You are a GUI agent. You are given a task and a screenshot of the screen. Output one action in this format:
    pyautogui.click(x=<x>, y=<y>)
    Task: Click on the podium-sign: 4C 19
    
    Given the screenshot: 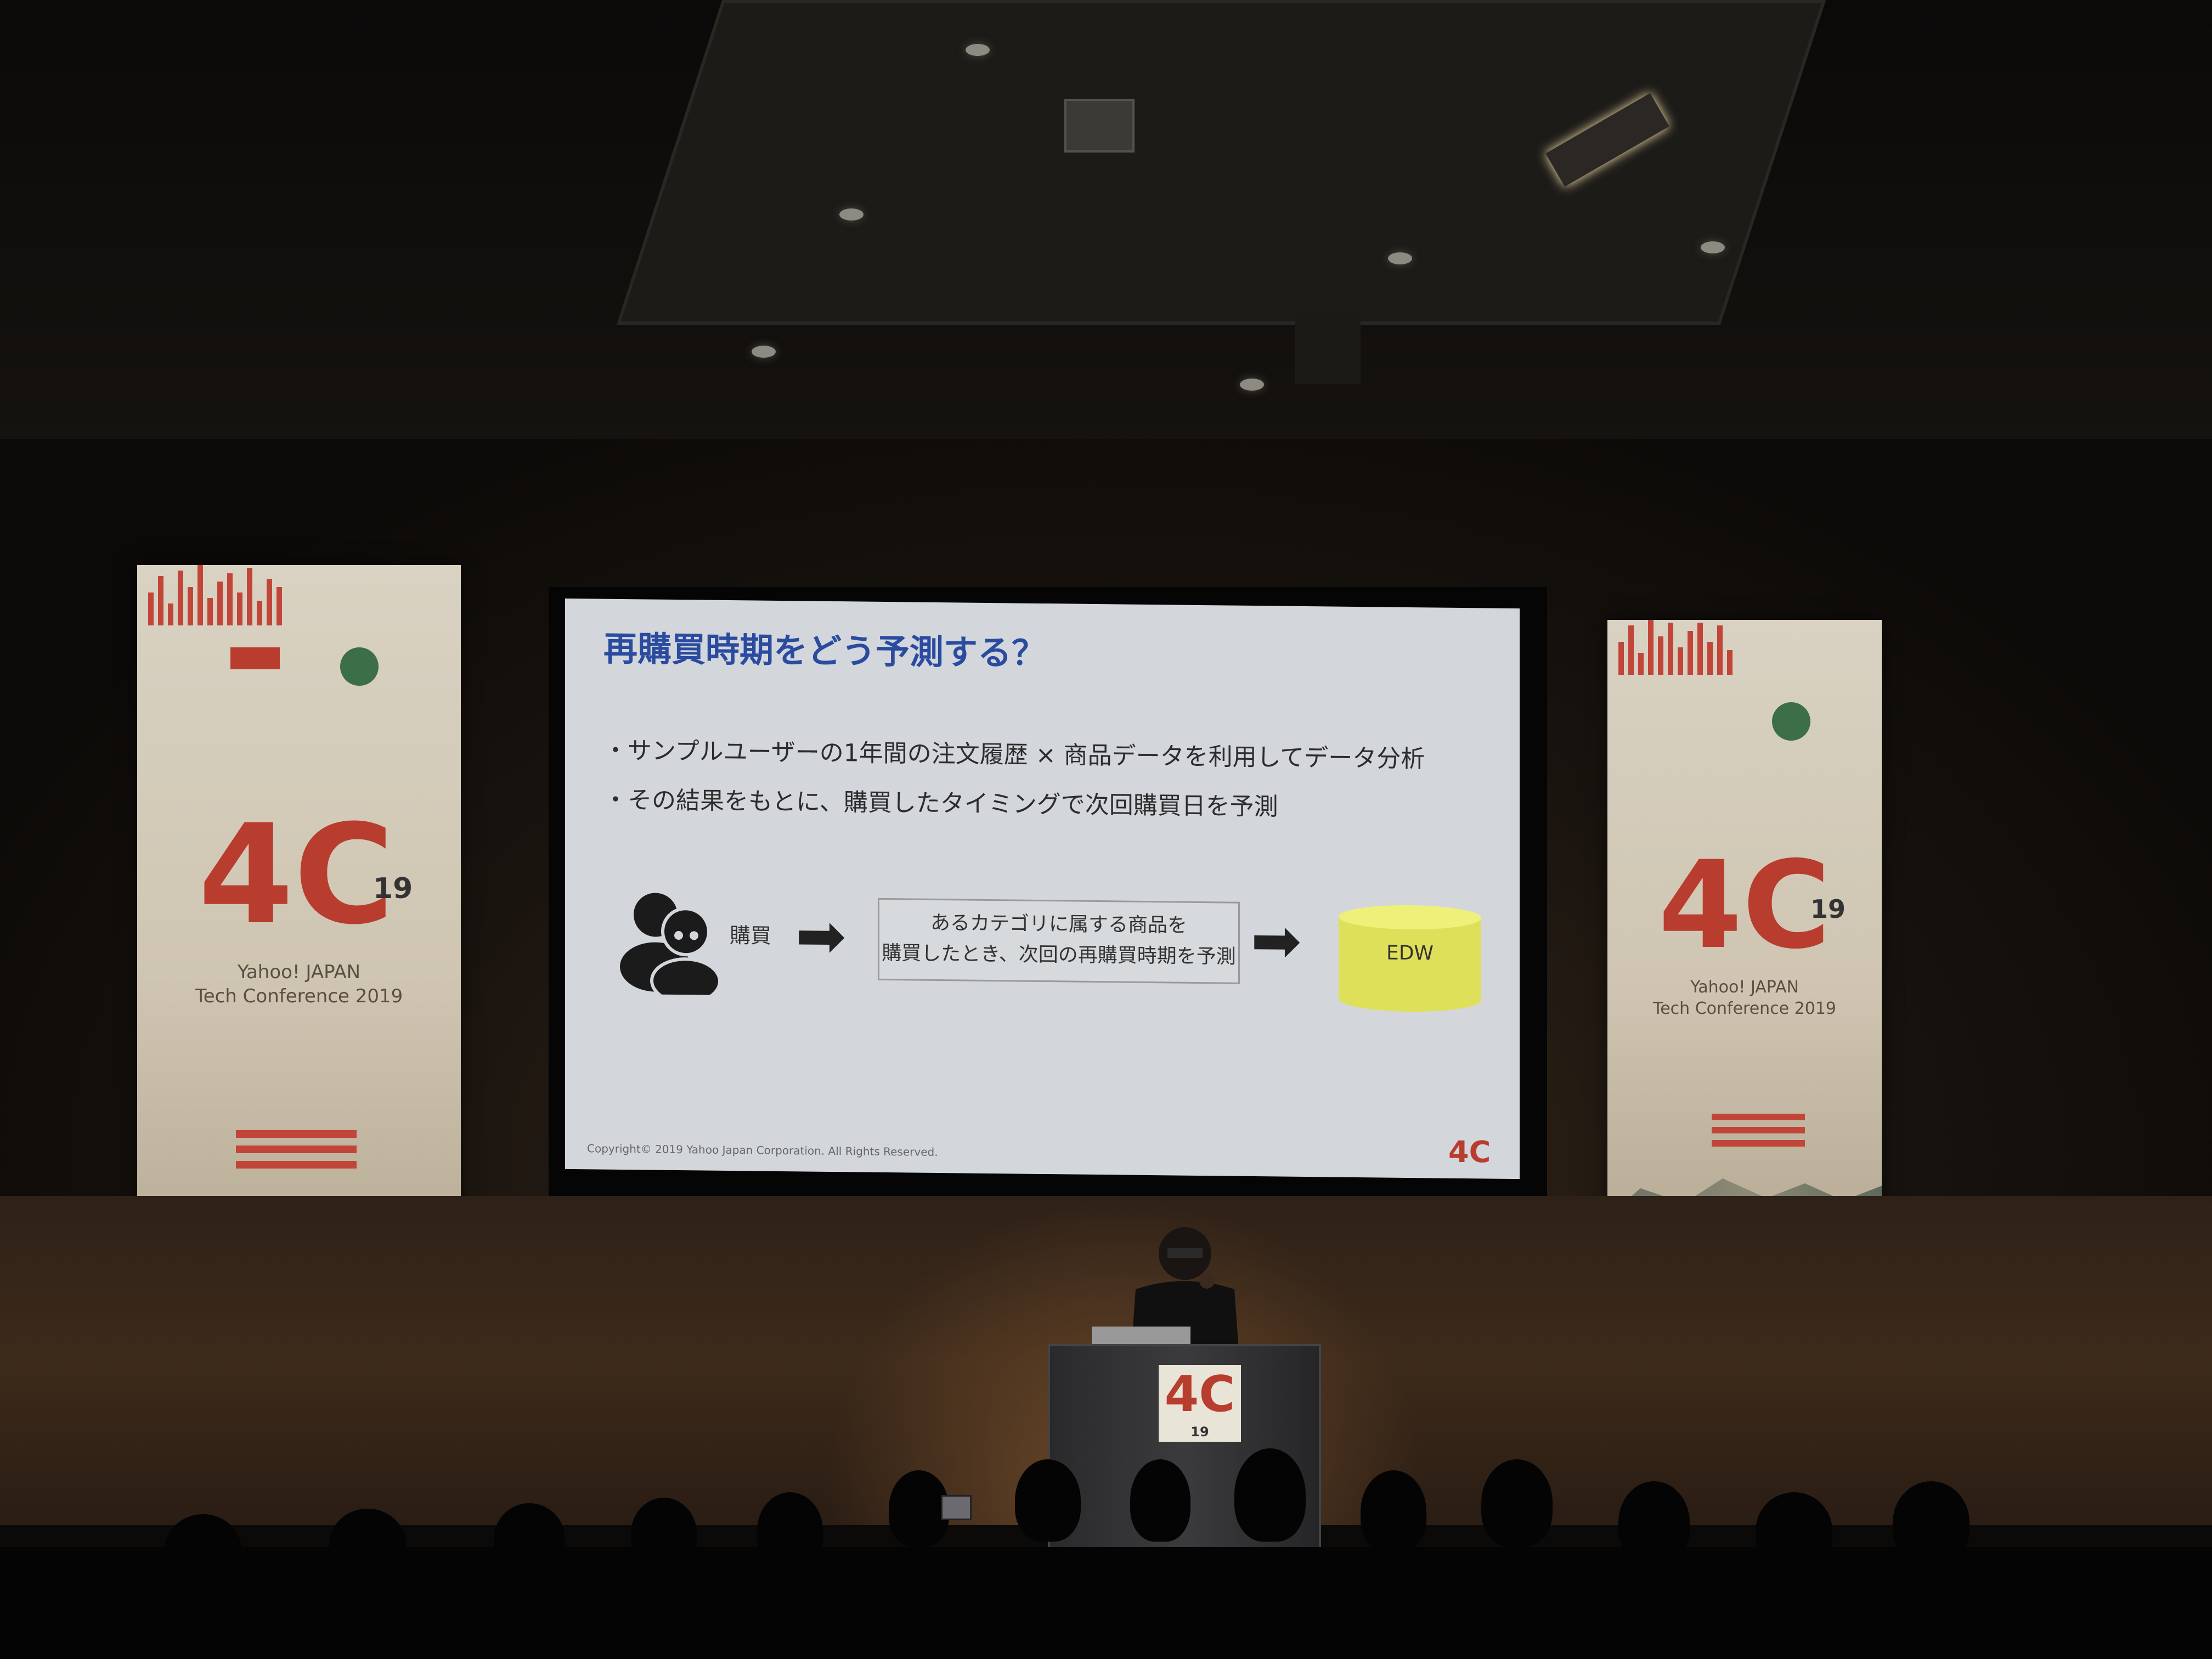 What is the action you would take?
    pyautogui.click(x=1200, y=1403)
    